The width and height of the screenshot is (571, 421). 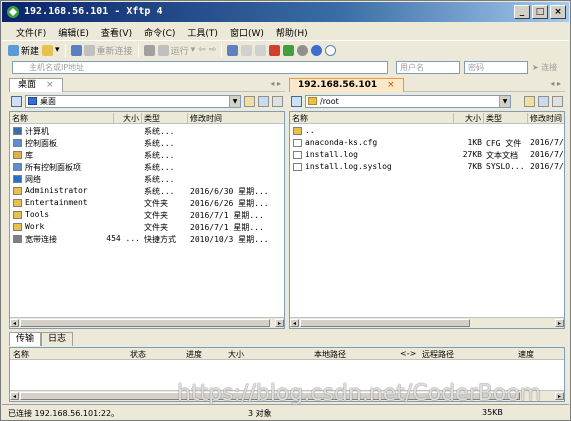 I want to click on column-local-path: 本地路径, so click(x=330, y=354).